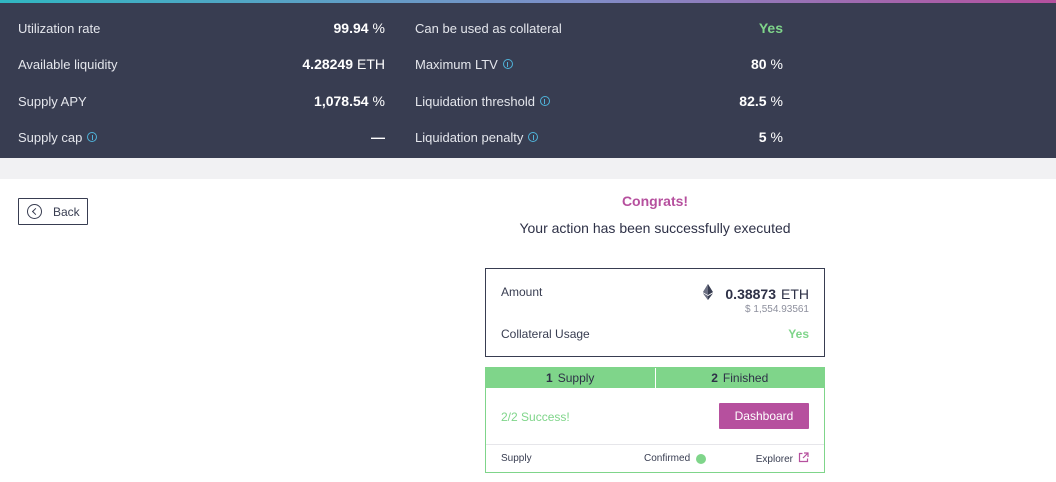 Image resolution: width=1056 pixels, height=482 pixels. What do you see at coordinates (708, 293) in the screenshot?
I see `eth-icon` at bounding box center [708, 293].